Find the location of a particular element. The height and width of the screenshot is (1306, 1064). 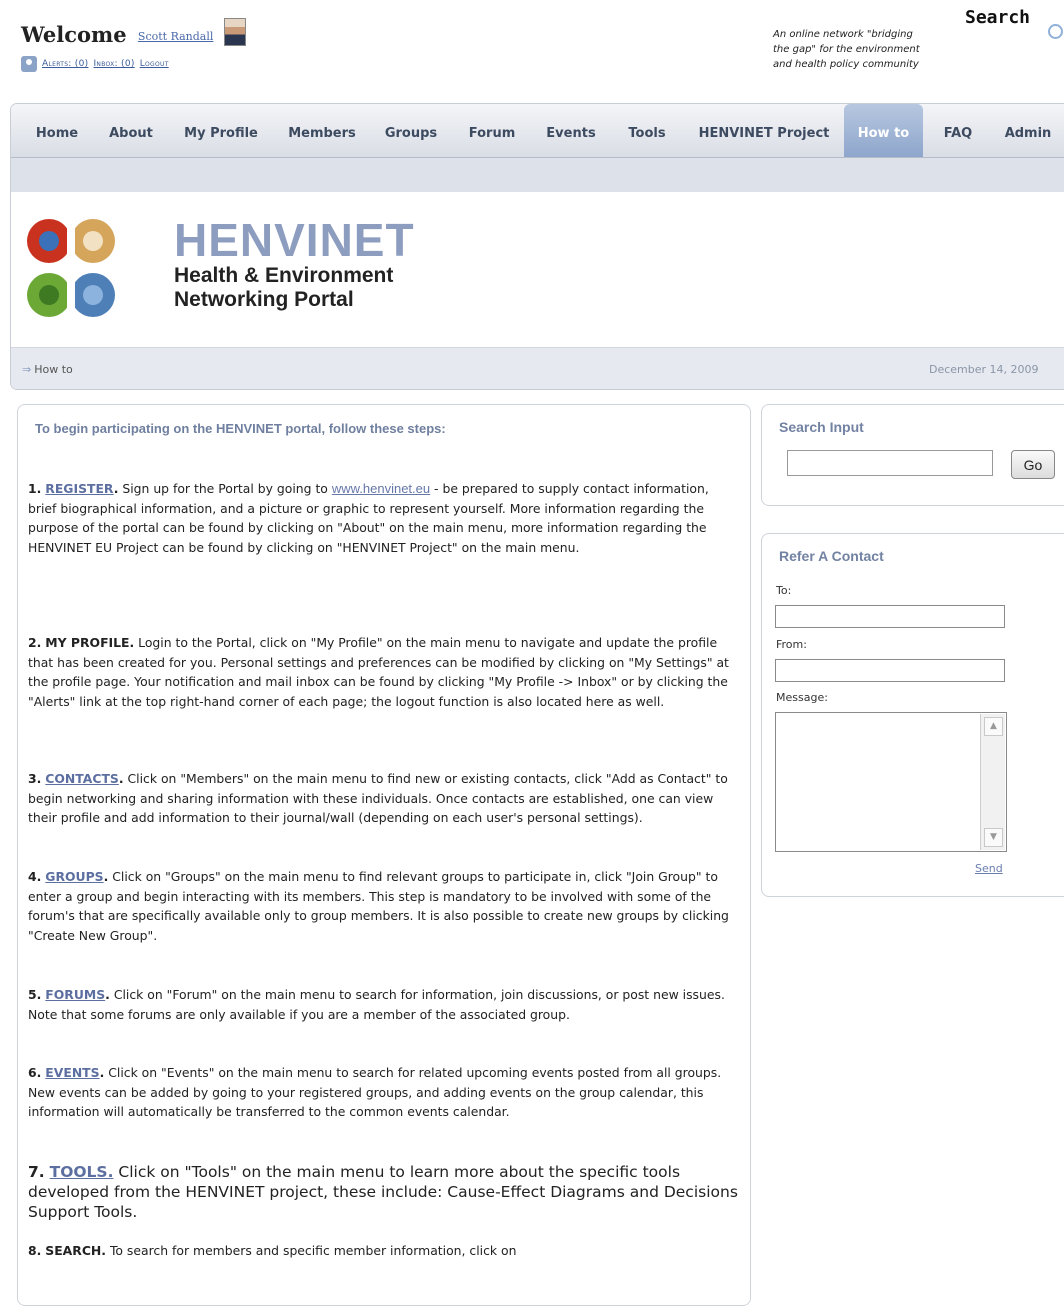

message-textarea: ▲ ▼ is located at coordinates (891, 782).